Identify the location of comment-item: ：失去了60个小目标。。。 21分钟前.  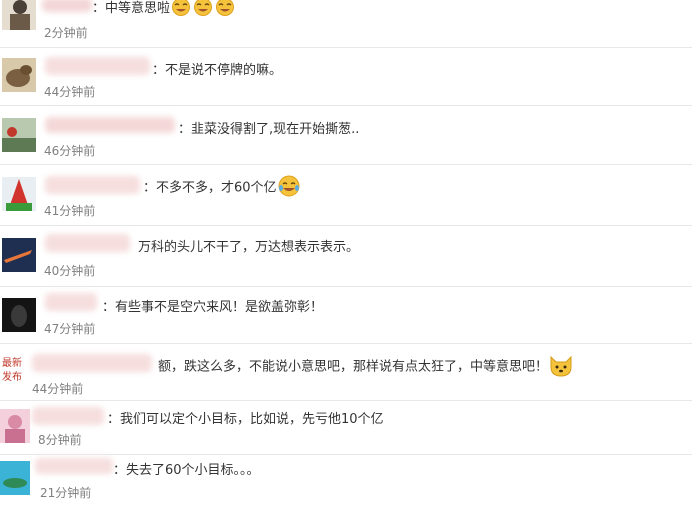
(346, 480).